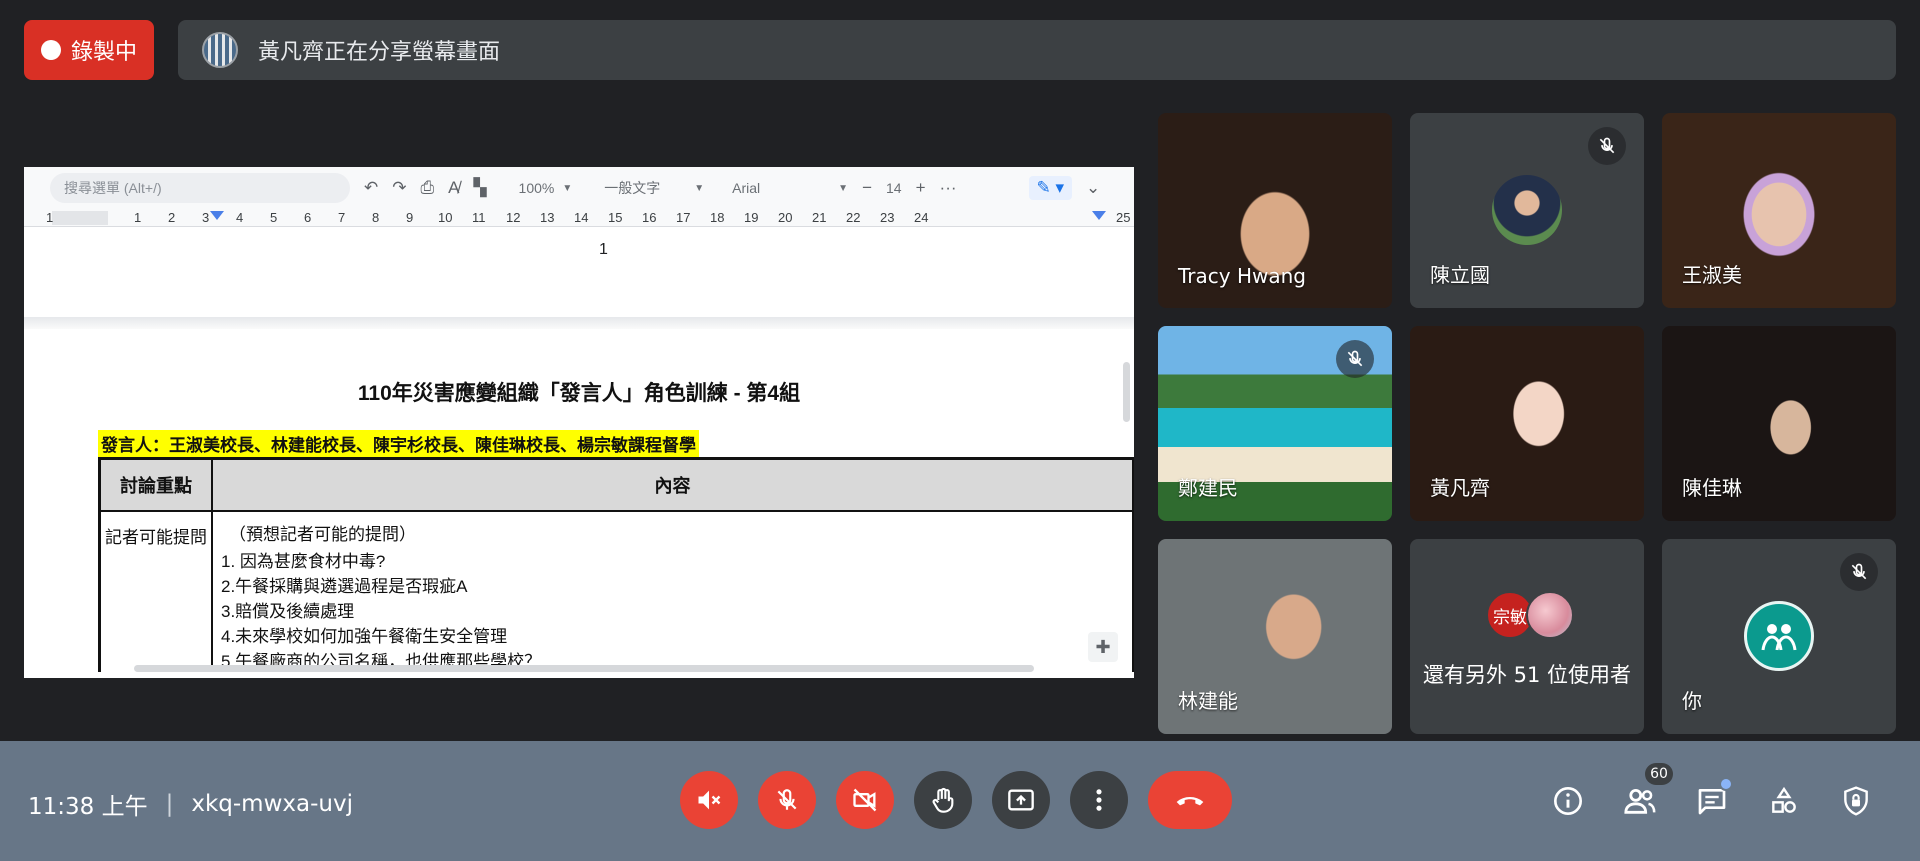 This screenshot has height=861, width=1920. What do you see at coordinates (274, 217) in the screenshot?
I see `ruler-tick-label: 5` at bounding box center [274, 217].